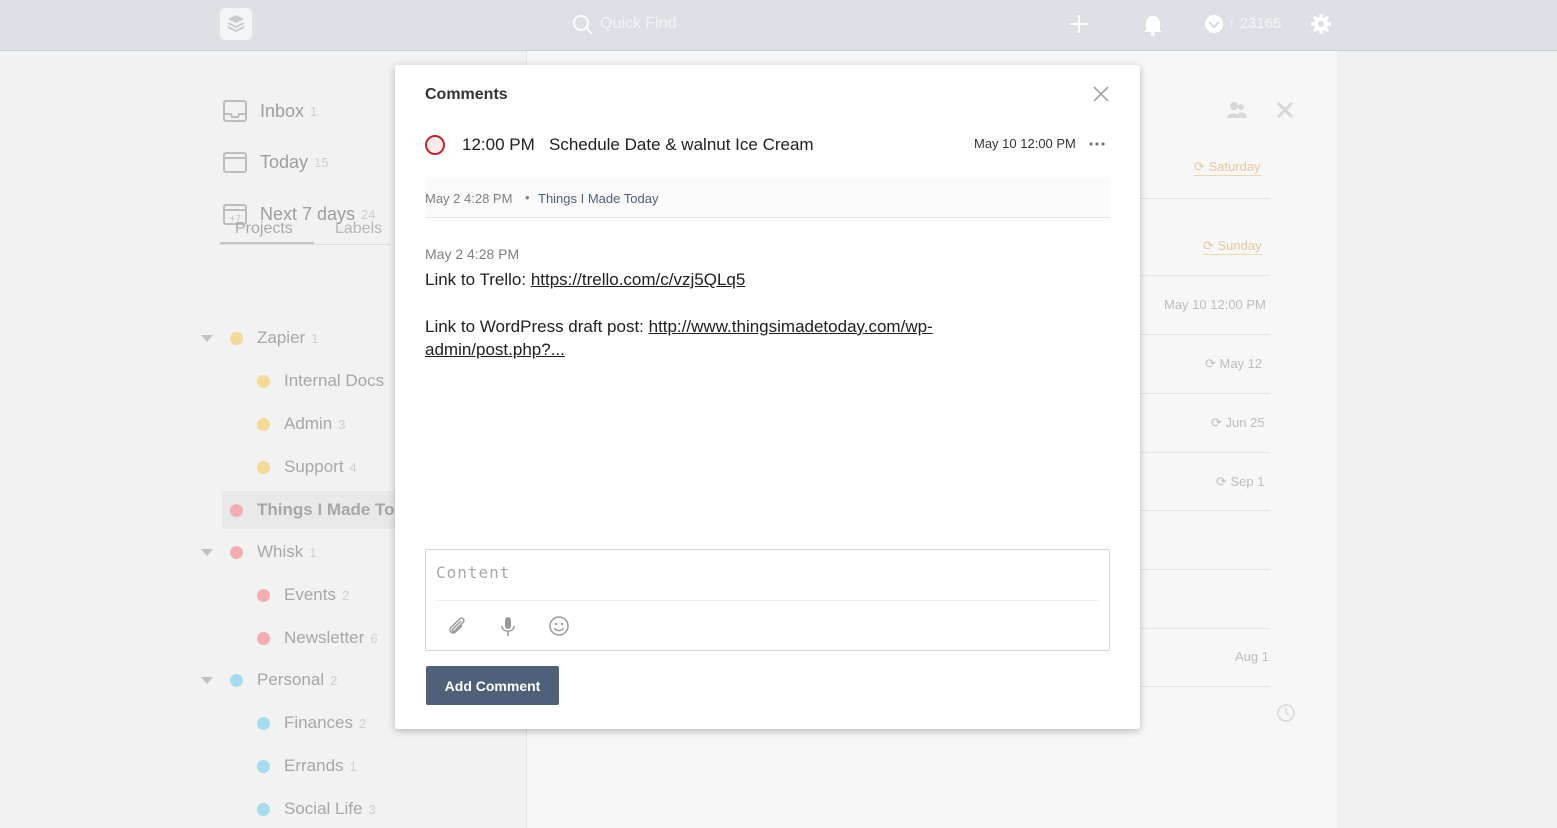  What do you see at coordinates (469, 198) in the screenshot?
I see `task-created-time: May 2 4:28 PM` at bounding box center [469, 198].